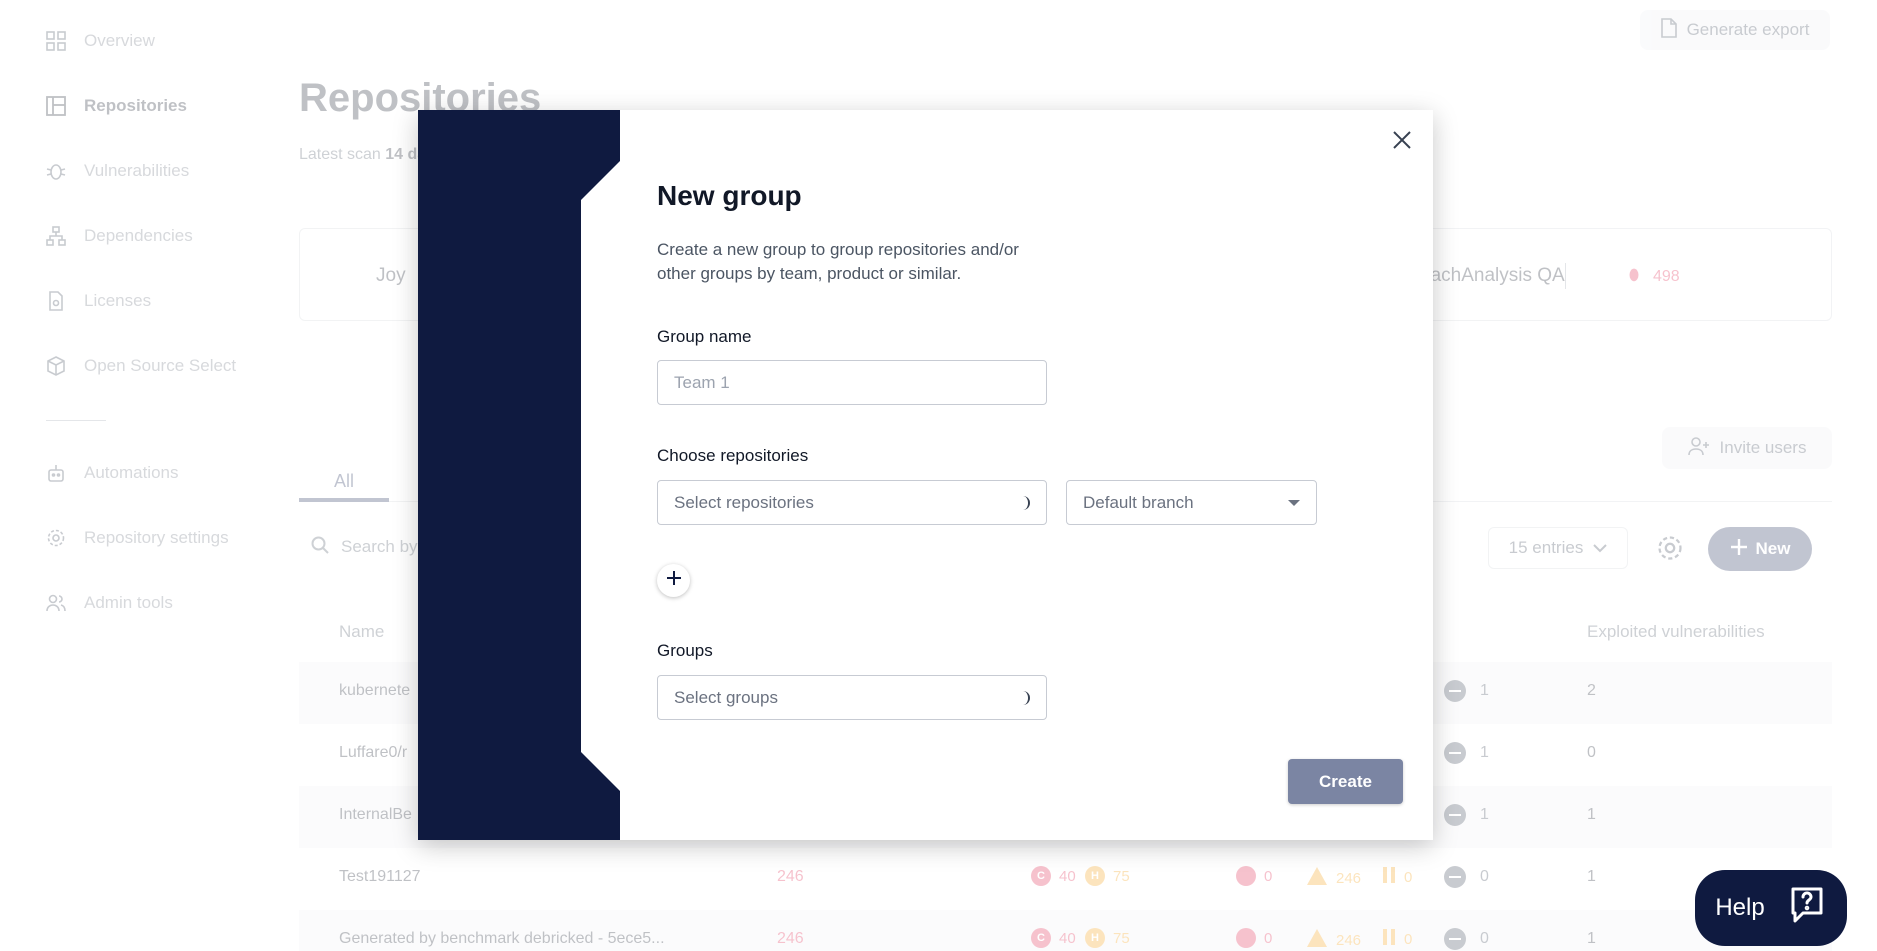 The height and width of the screenshot is (951, 1877). What do you see at coordinates (852, 697) in the screenshot?
I see `groups-select: Select groups` at bounding box center [852, 697].